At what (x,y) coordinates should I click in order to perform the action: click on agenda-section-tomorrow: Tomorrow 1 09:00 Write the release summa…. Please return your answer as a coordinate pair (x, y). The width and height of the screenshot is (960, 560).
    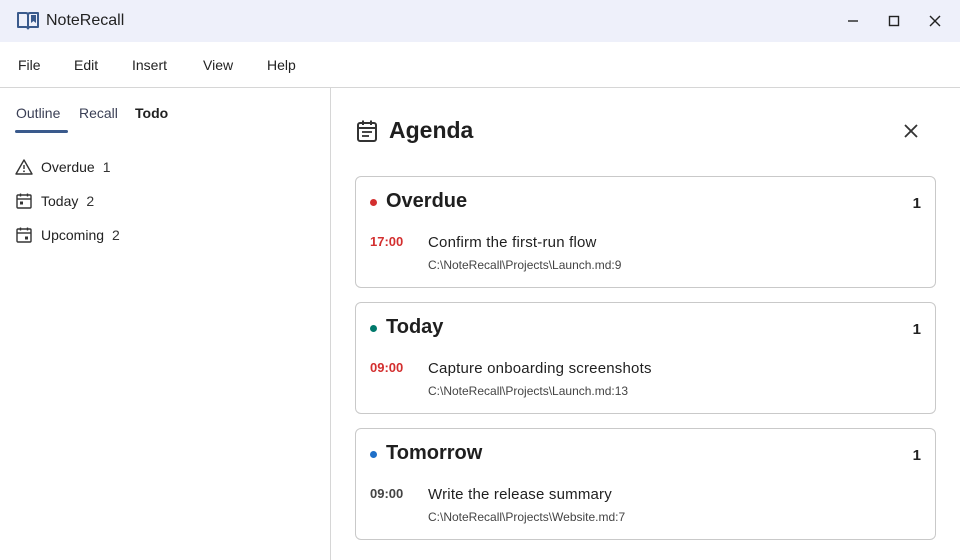
    Looking at the image, I should click on (645, 484).